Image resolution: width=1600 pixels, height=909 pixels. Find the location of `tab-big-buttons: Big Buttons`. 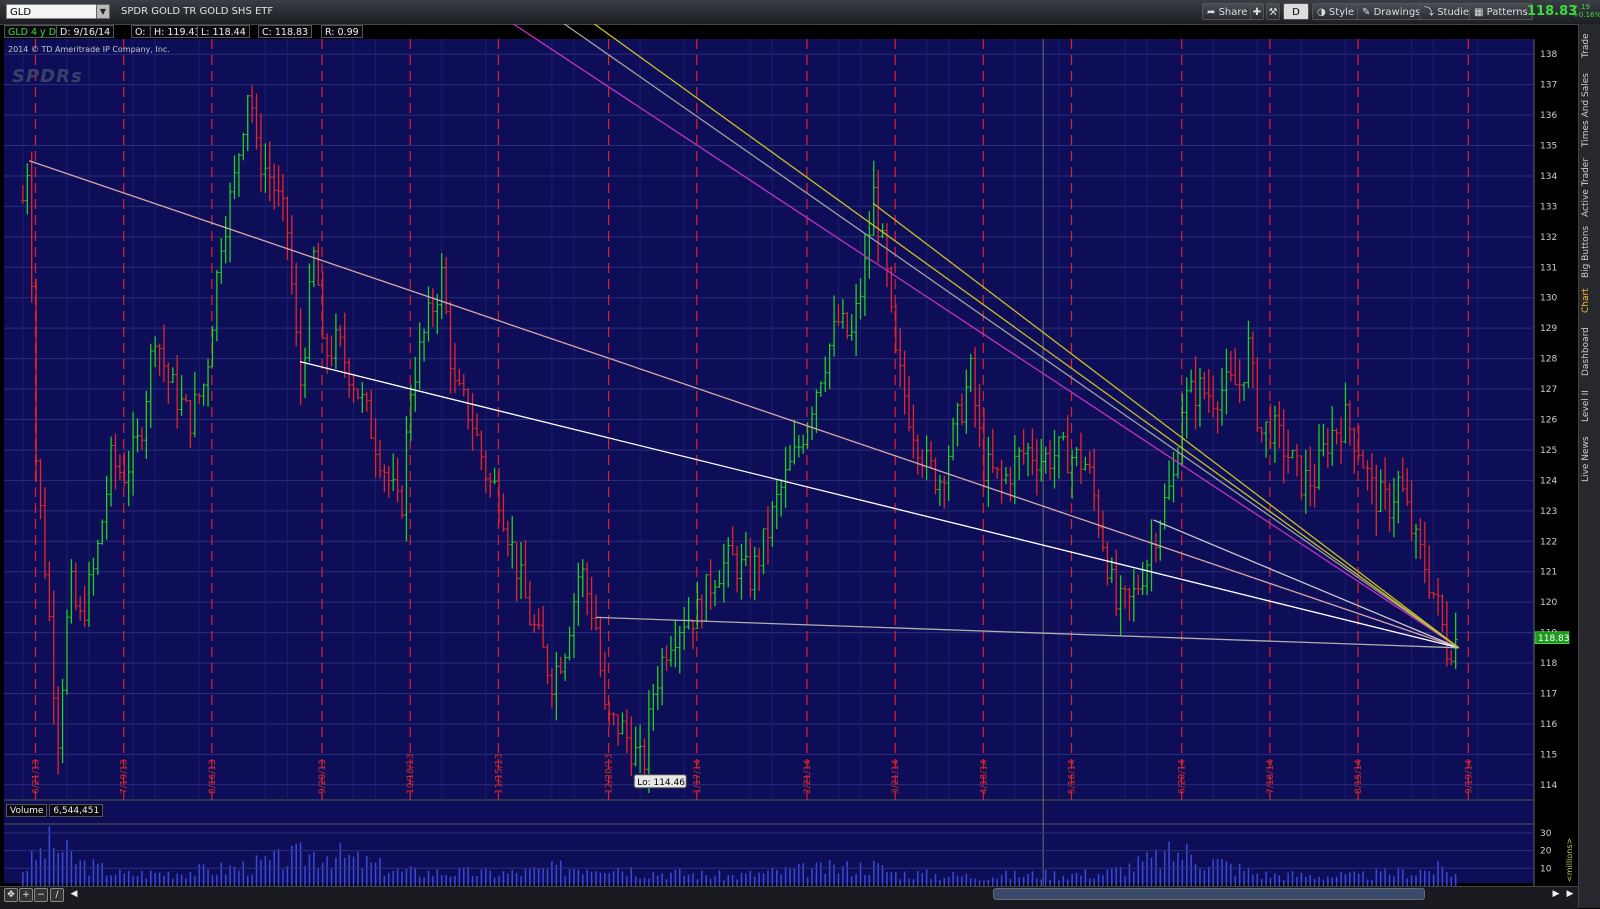

tab-big-buttons: Big Buttons is located at coordinates (1590, 252).